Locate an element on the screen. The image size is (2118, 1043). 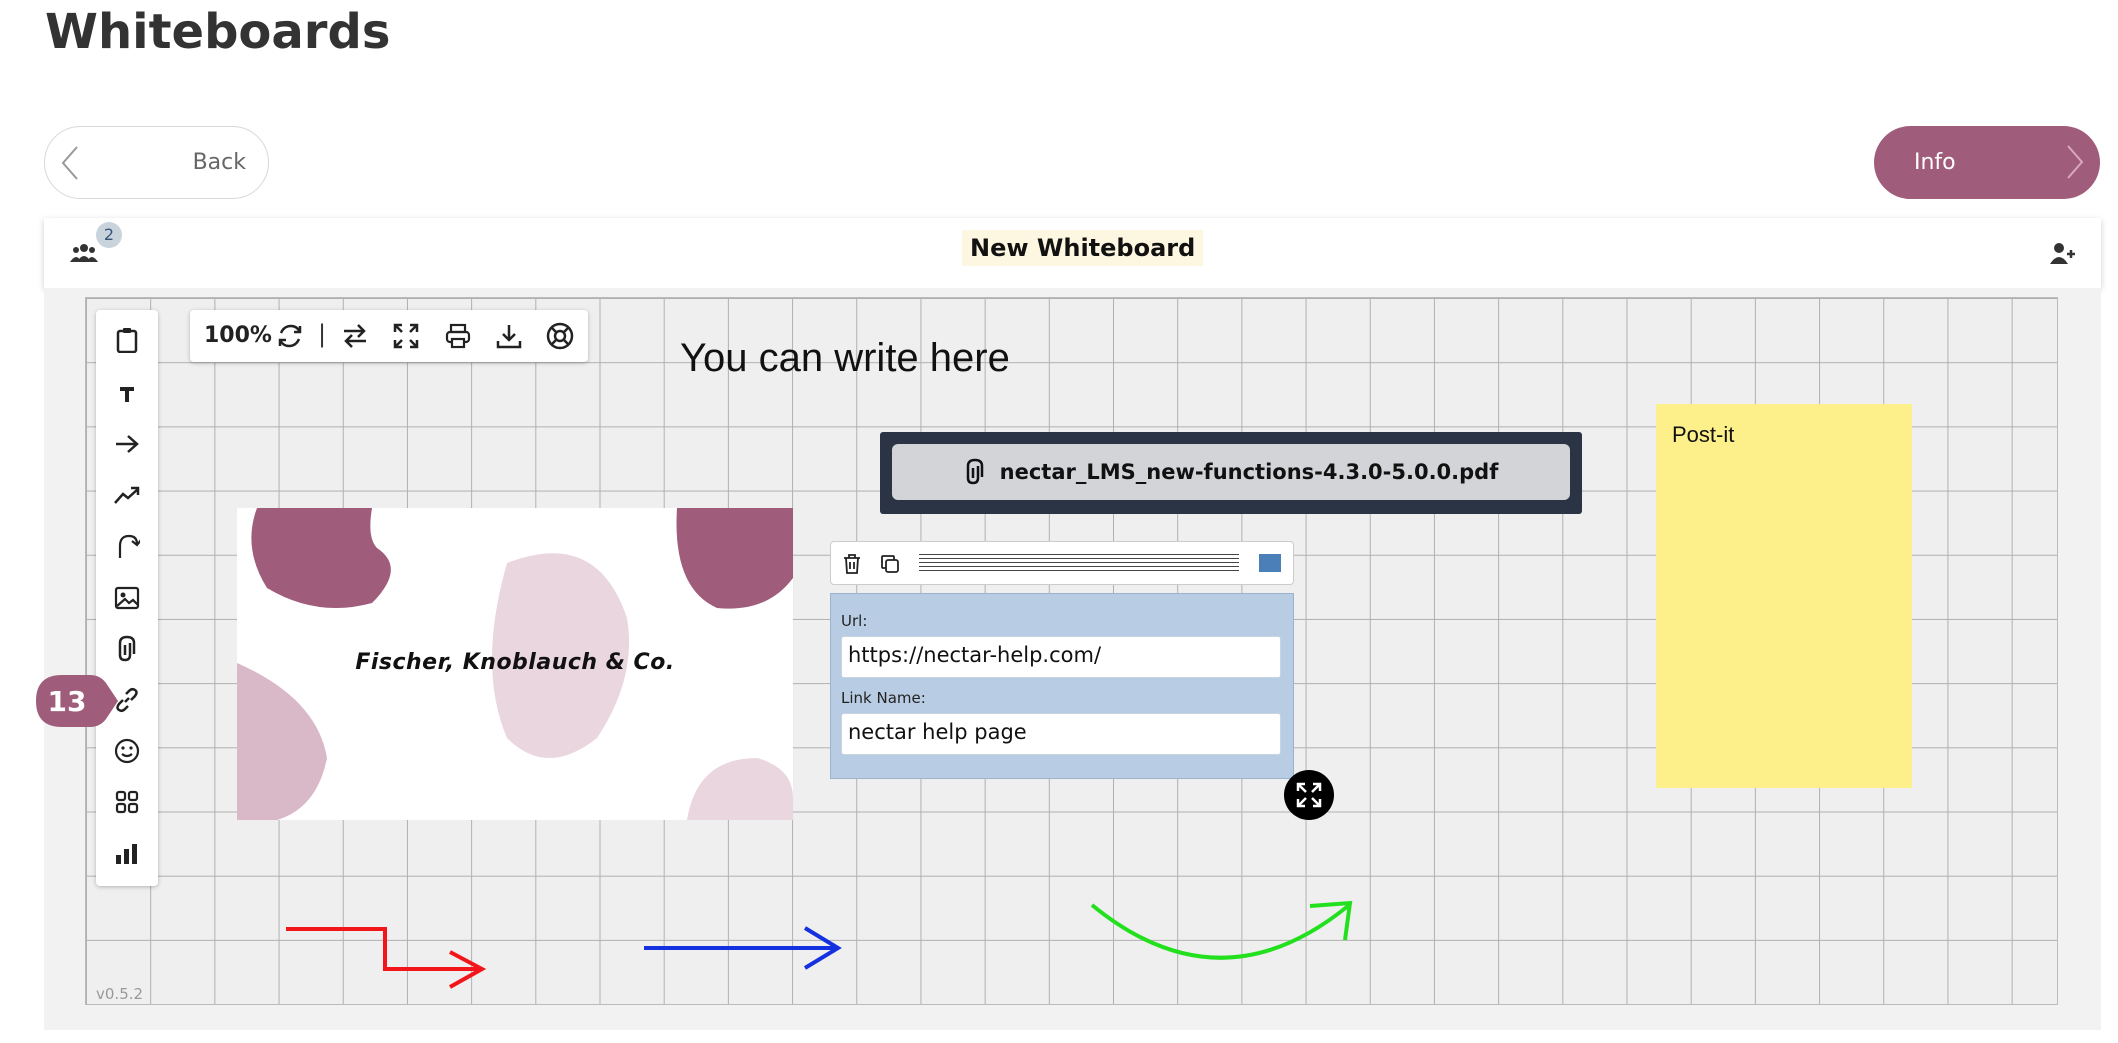
canvas-text: You can write here is located at coordinates (845, 358).